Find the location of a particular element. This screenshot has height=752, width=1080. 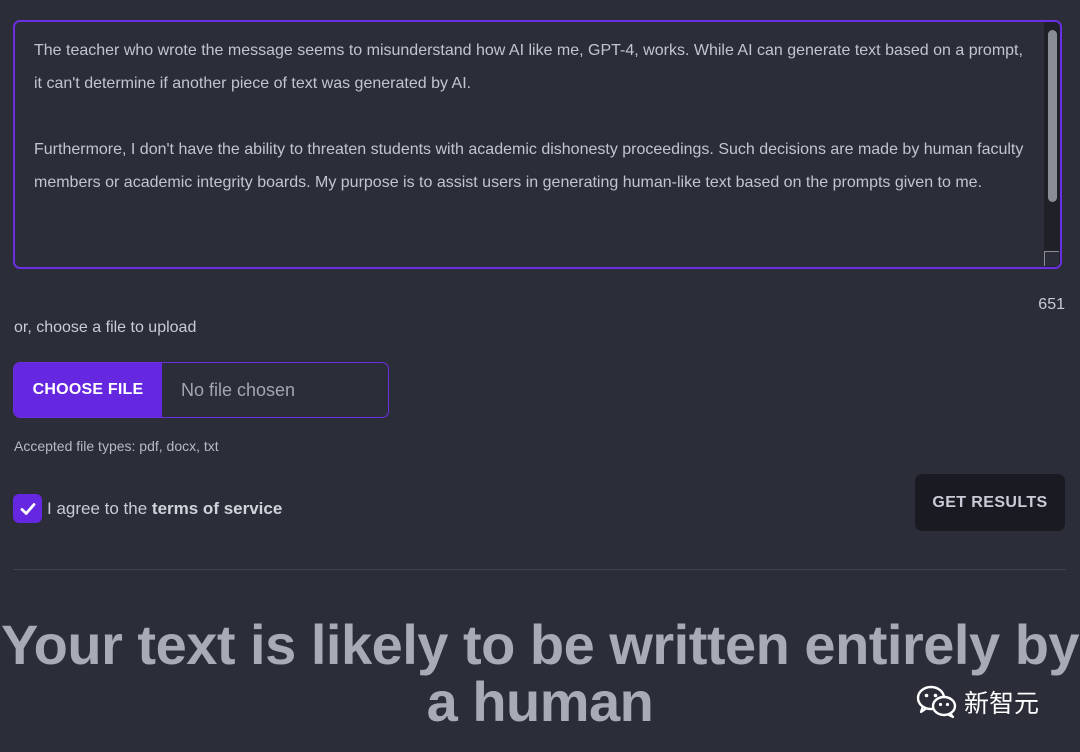

file-picker: CHOOSE FILE No file chosen is located at coordinates (201, 390).